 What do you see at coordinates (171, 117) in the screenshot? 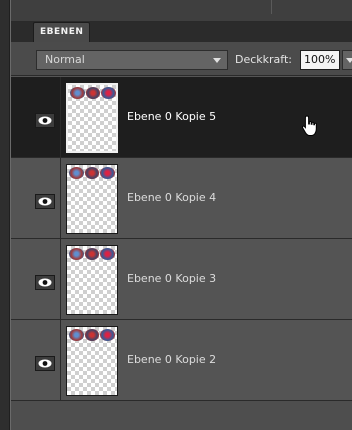
I see `layer-name: Ebene 0 Kopie 5` at bounding box center [171, 117].